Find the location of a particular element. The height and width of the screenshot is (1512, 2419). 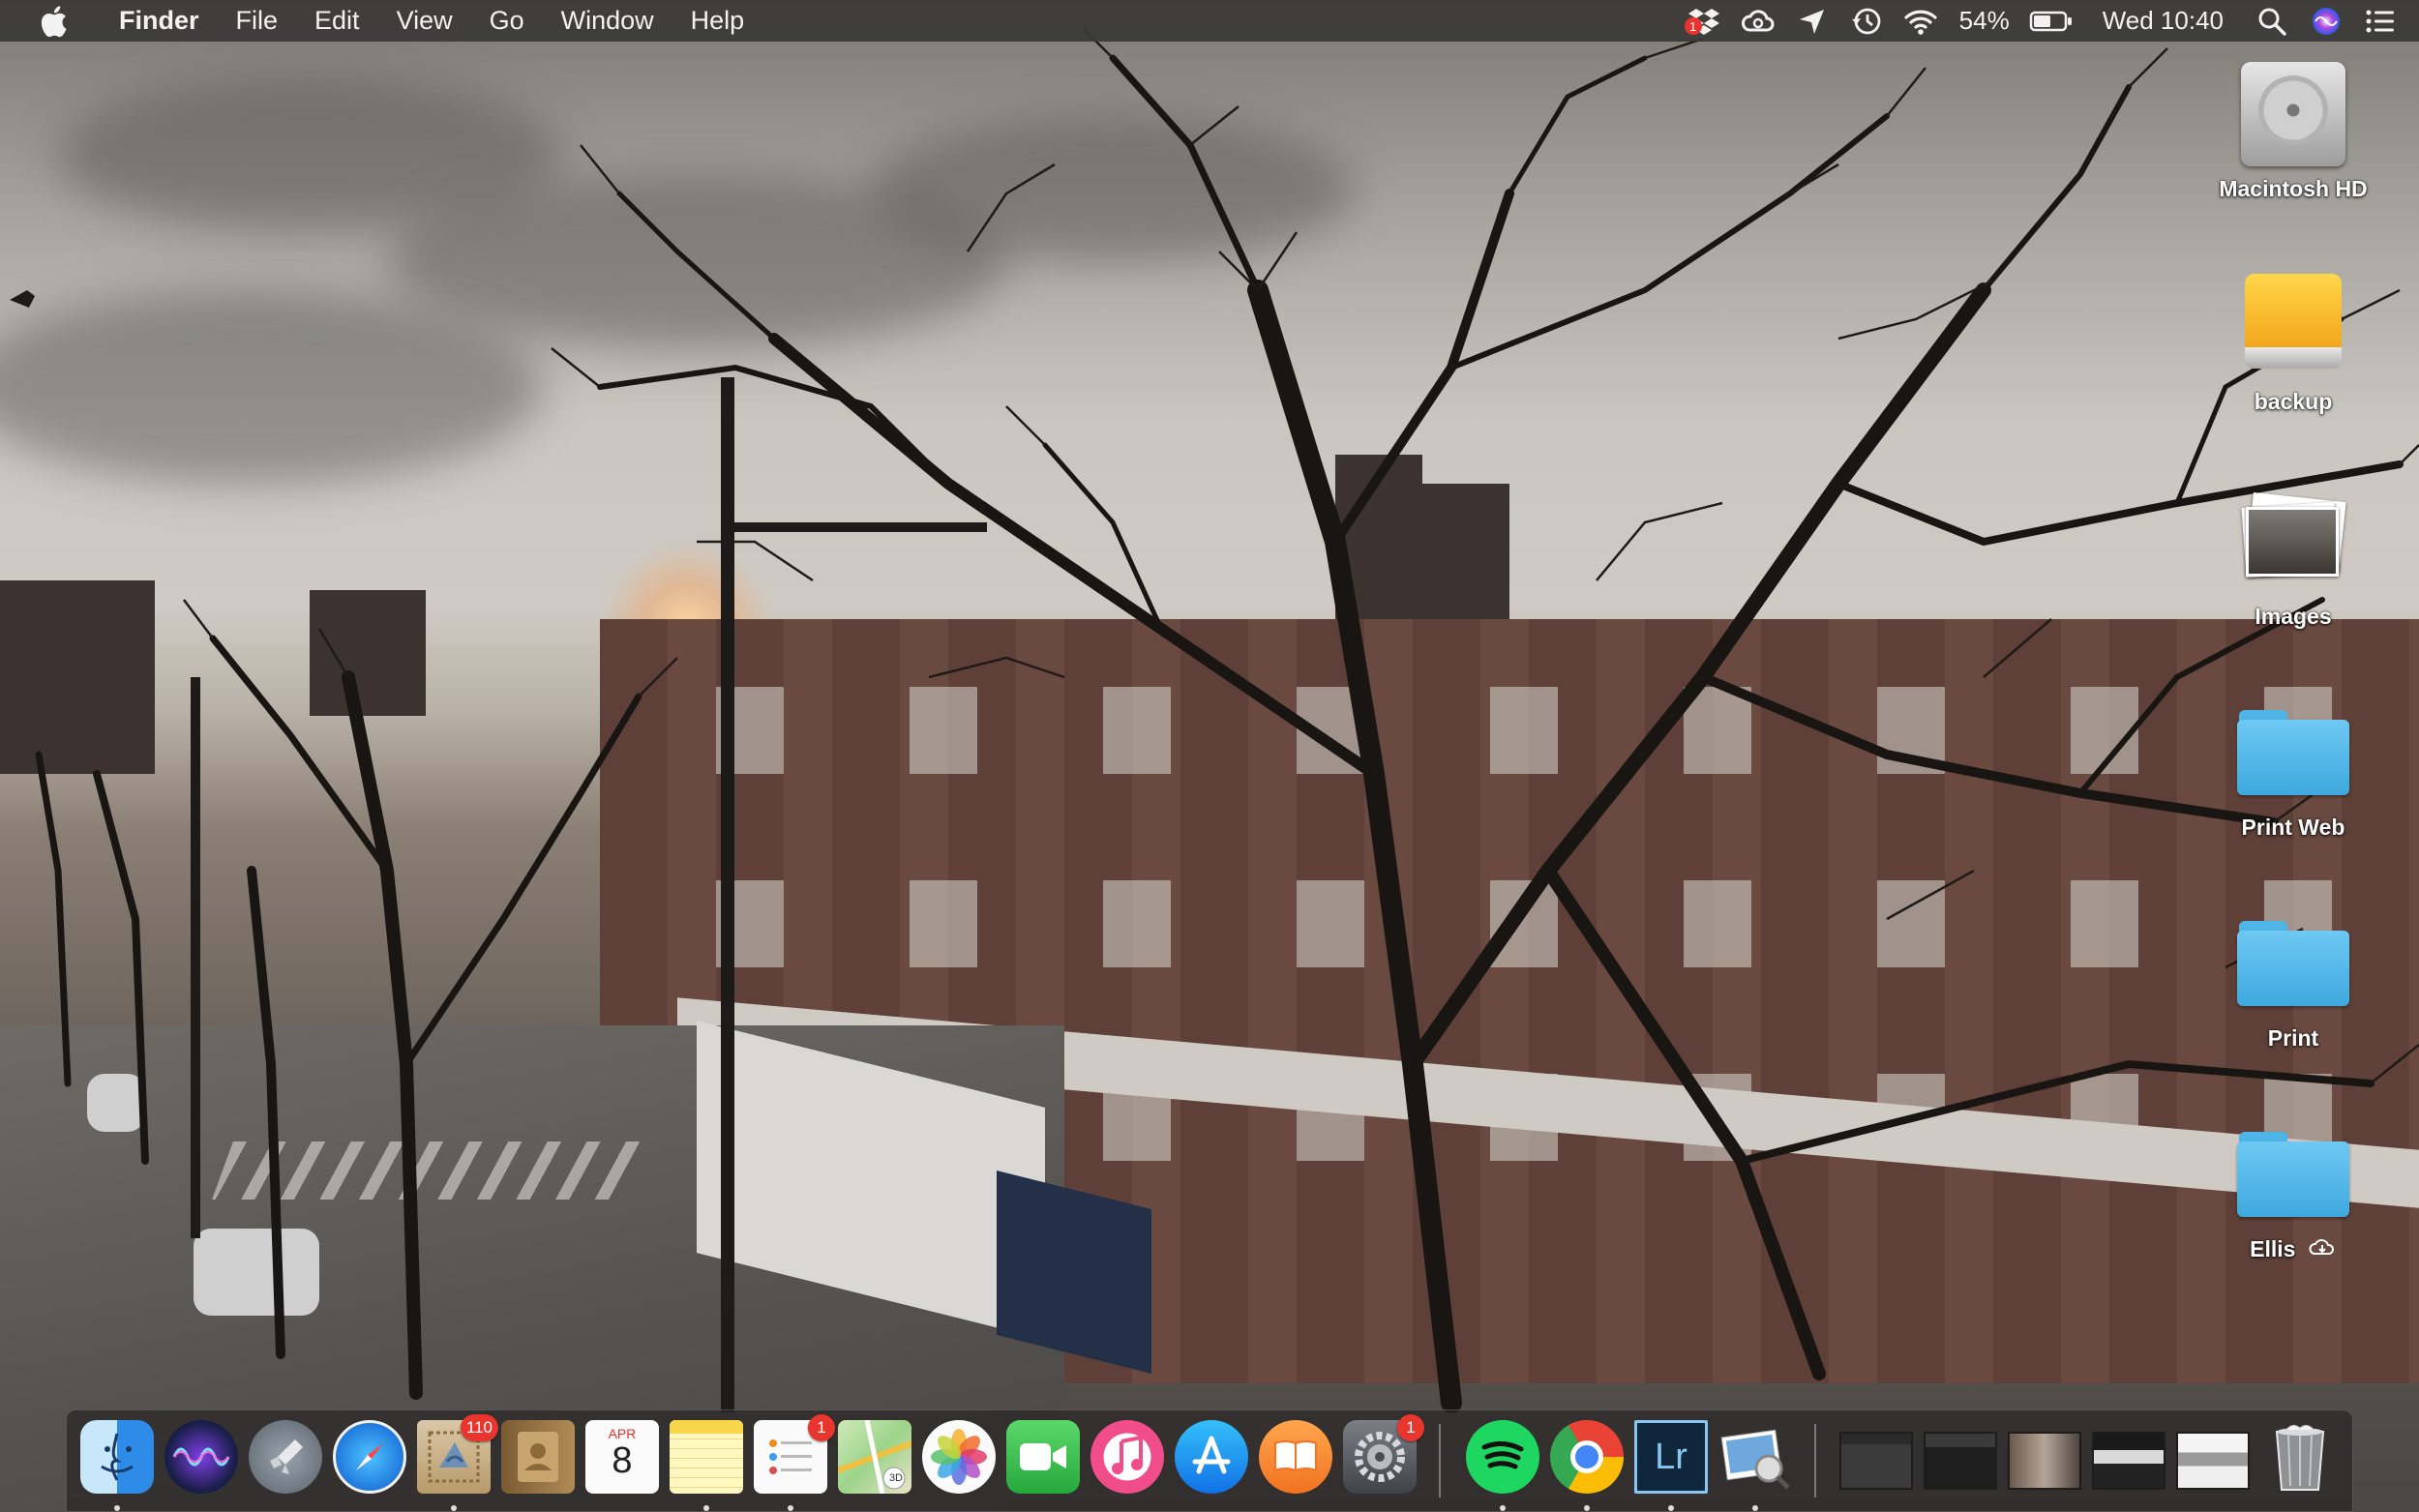

location-icon is located at coordinates (1813, 21).